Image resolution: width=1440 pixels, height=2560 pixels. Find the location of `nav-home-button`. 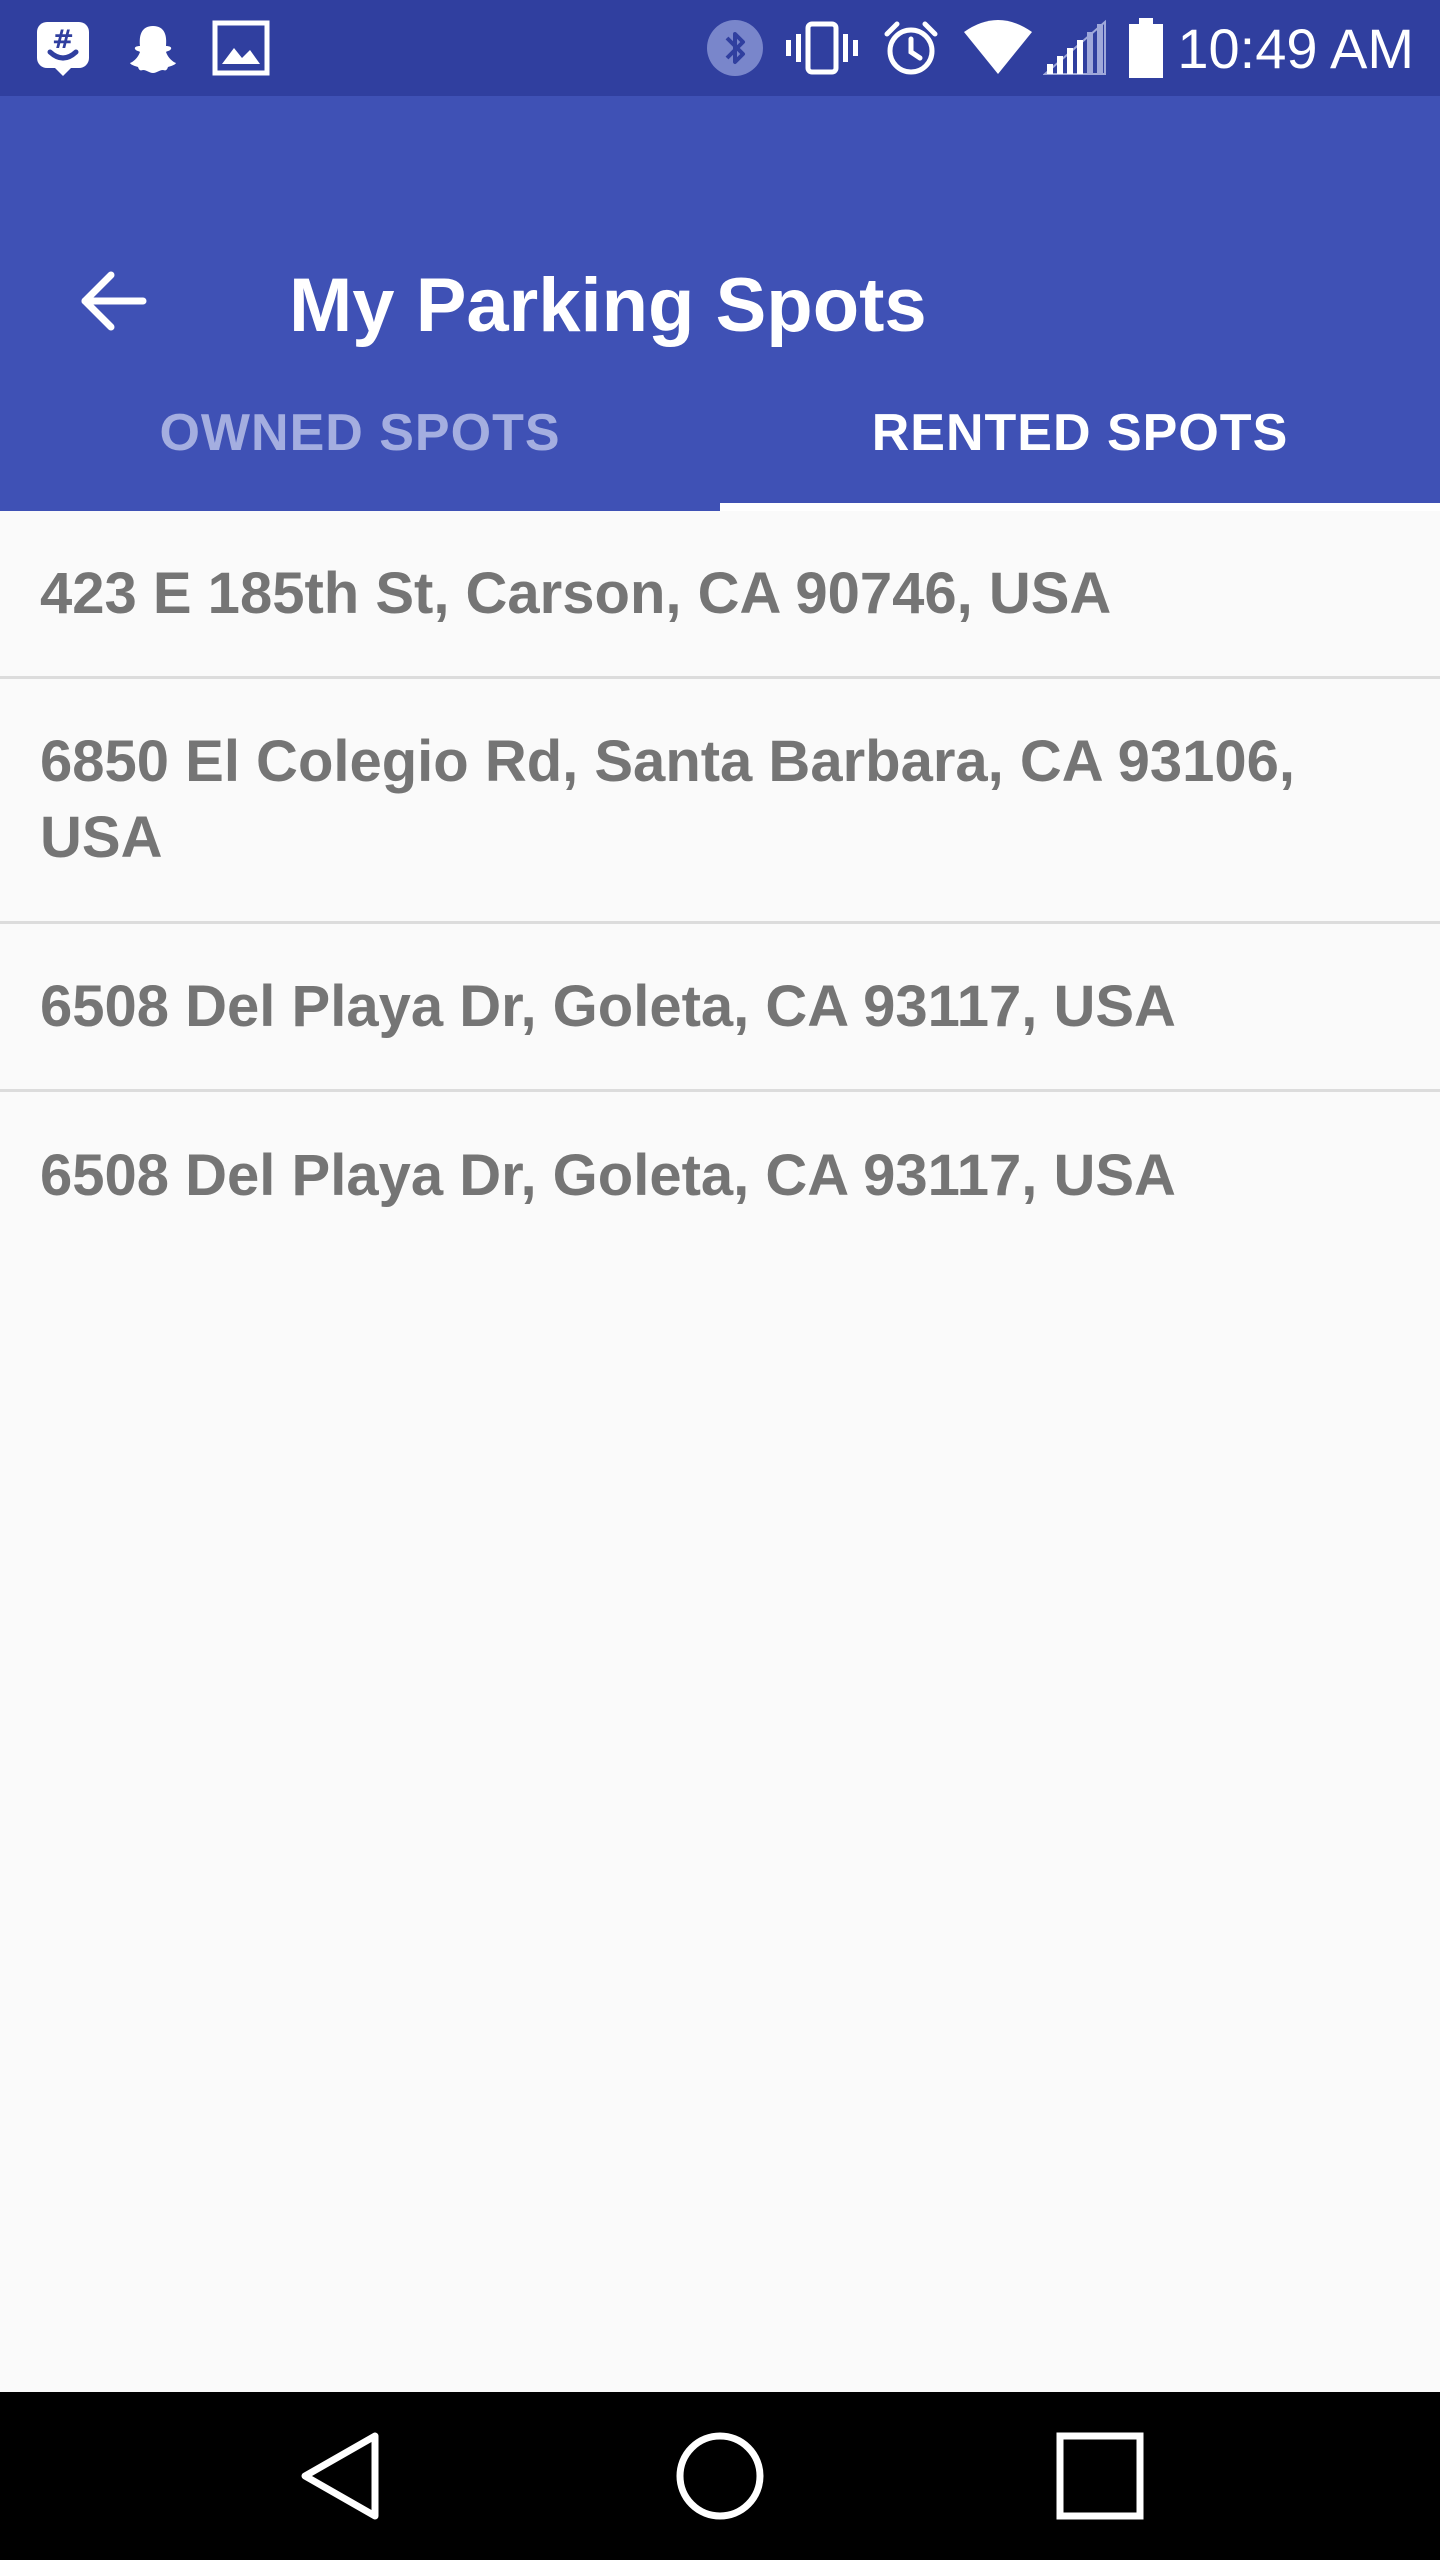

nav-home-button is located at coordinates (720, 2476).